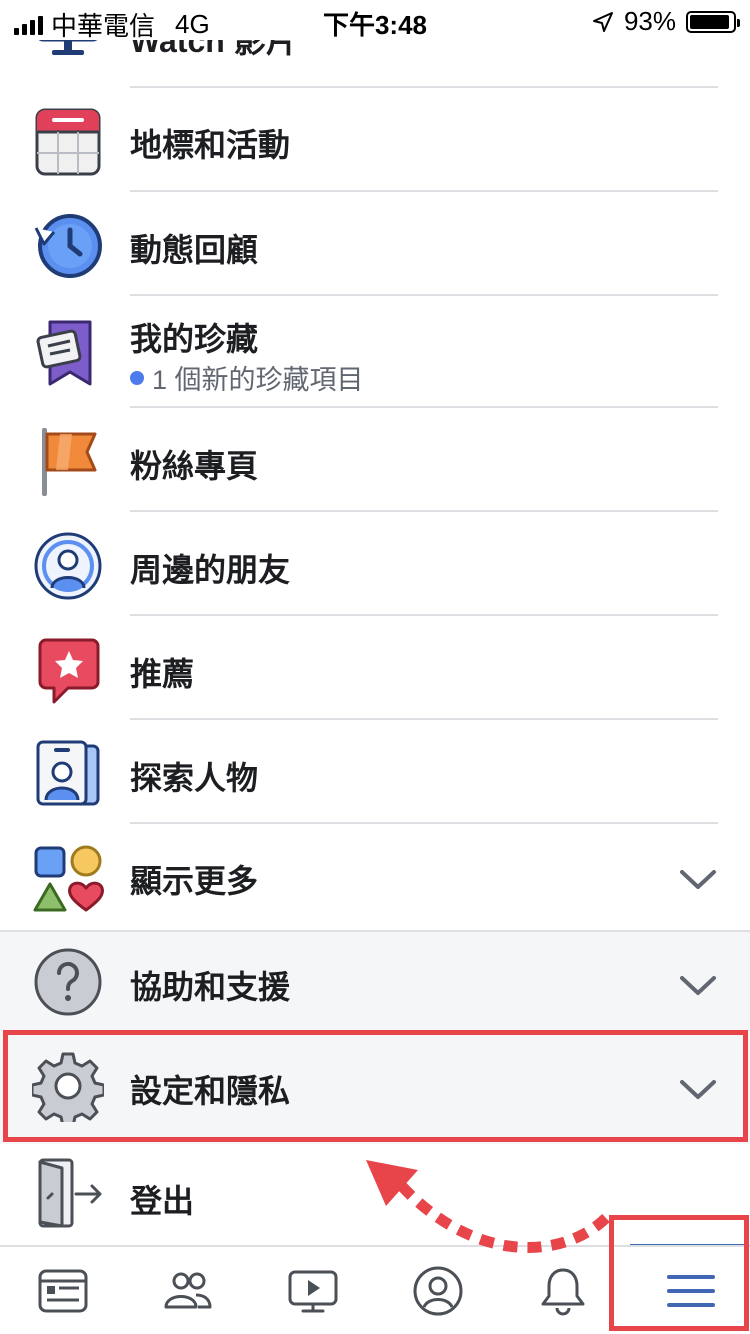 This screenshot has width=750, height=1334. Describe the element at coordinates (64, 353) in the screenshot. I see `bookmark-icon` at that location.